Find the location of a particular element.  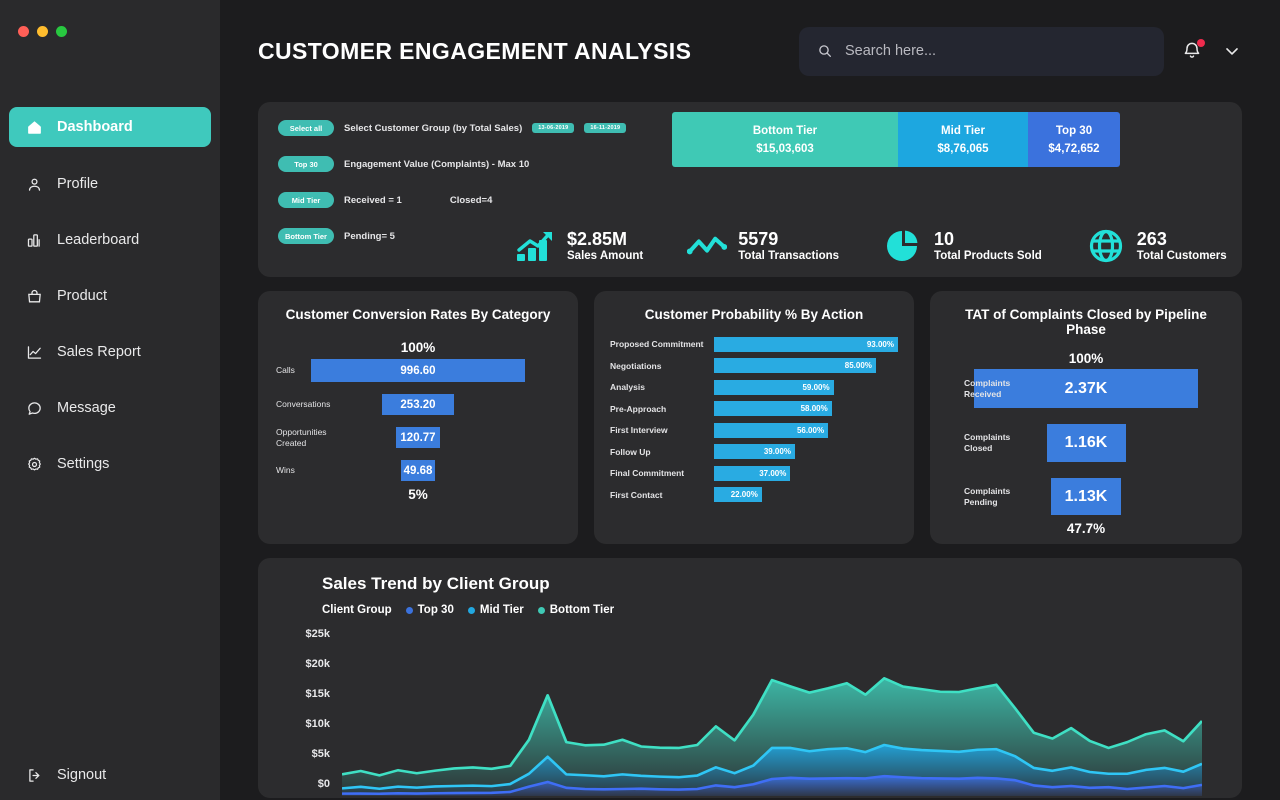

y-tick-label: $0 is located at coordinates (323, 784).